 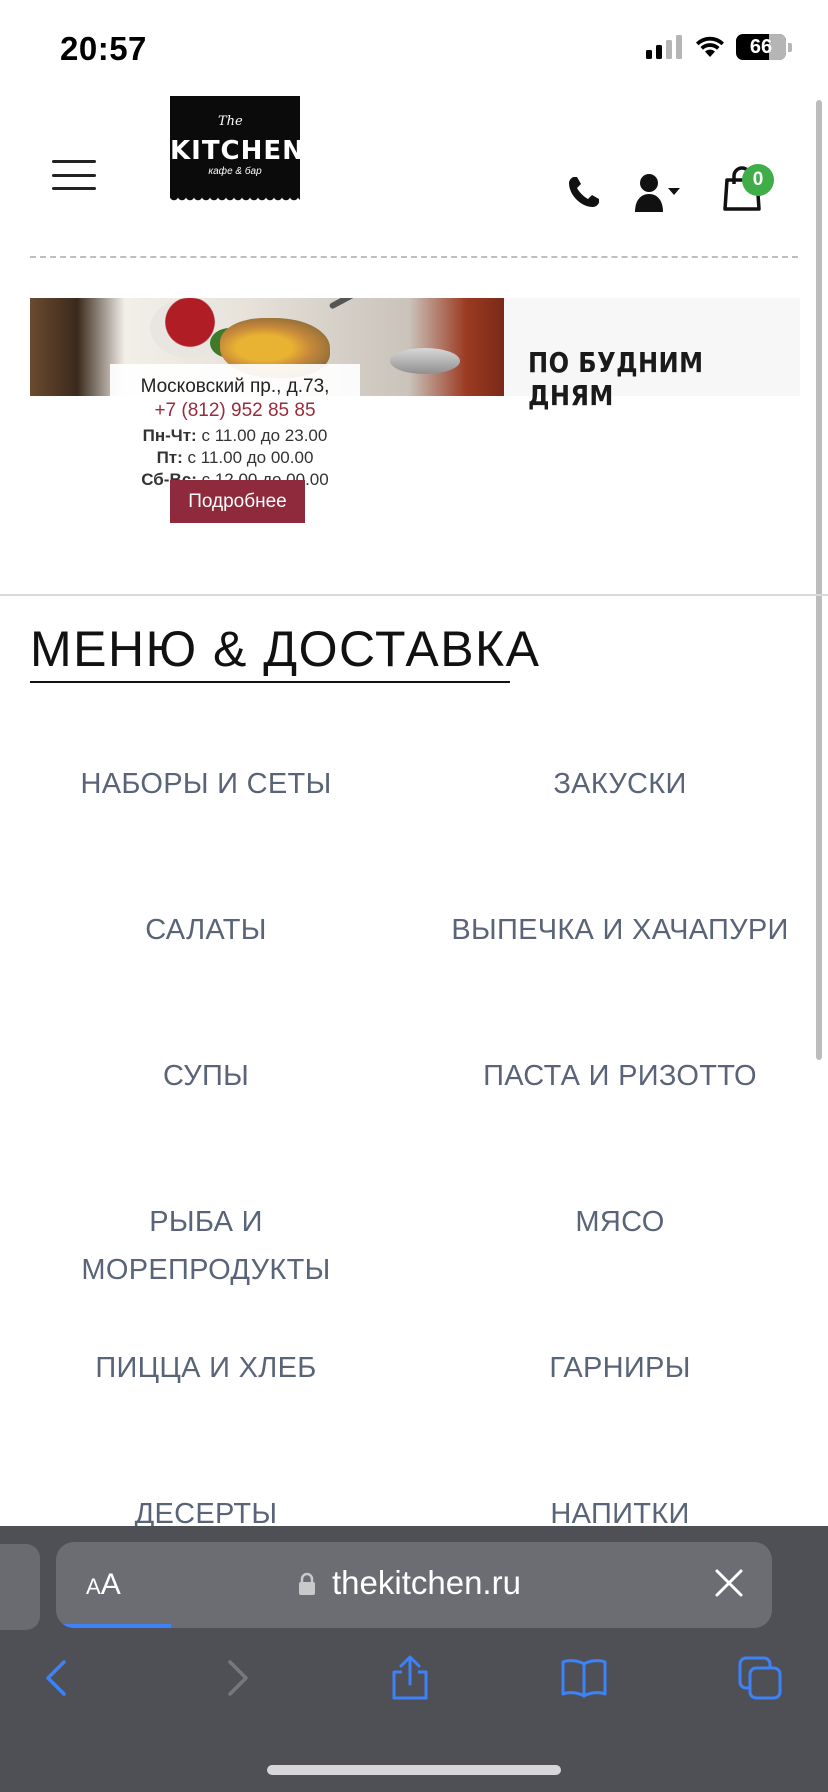 What do you see at coordinates (729, 1583) in the screenshot?
I see `close-icon` at bounding box center [729, 1583].